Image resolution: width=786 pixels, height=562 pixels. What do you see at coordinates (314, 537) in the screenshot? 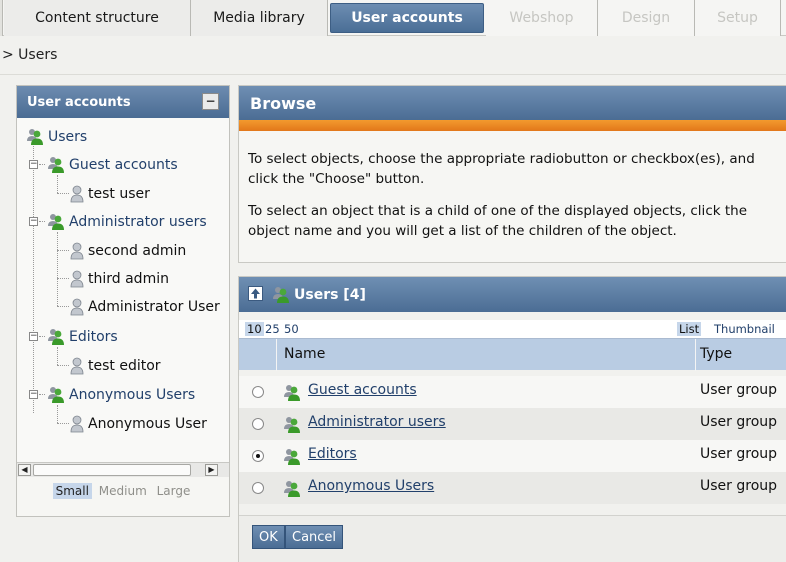
I see `cancel-button: Cancel` at bounding box center [314, 537].